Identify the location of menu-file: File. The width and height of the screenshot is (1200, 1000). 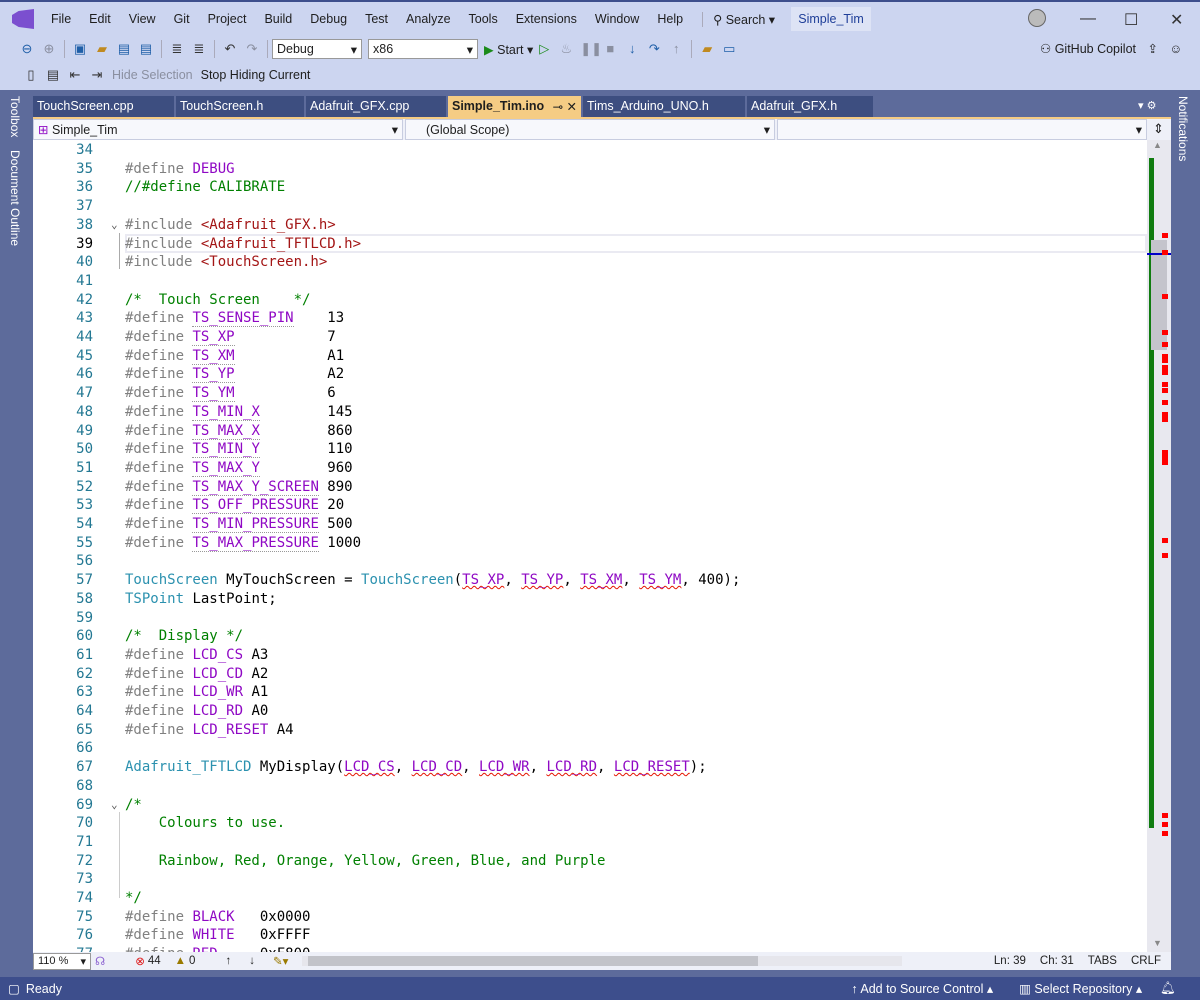
(61, 19).